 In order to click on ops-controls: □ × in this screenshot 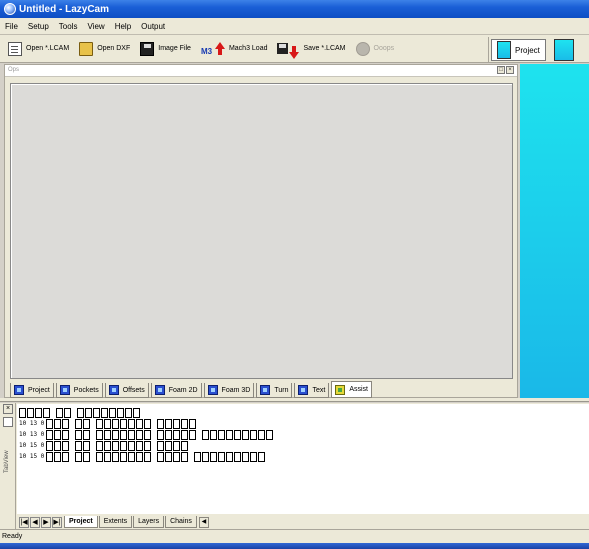, I will do `click(505, 70)`.